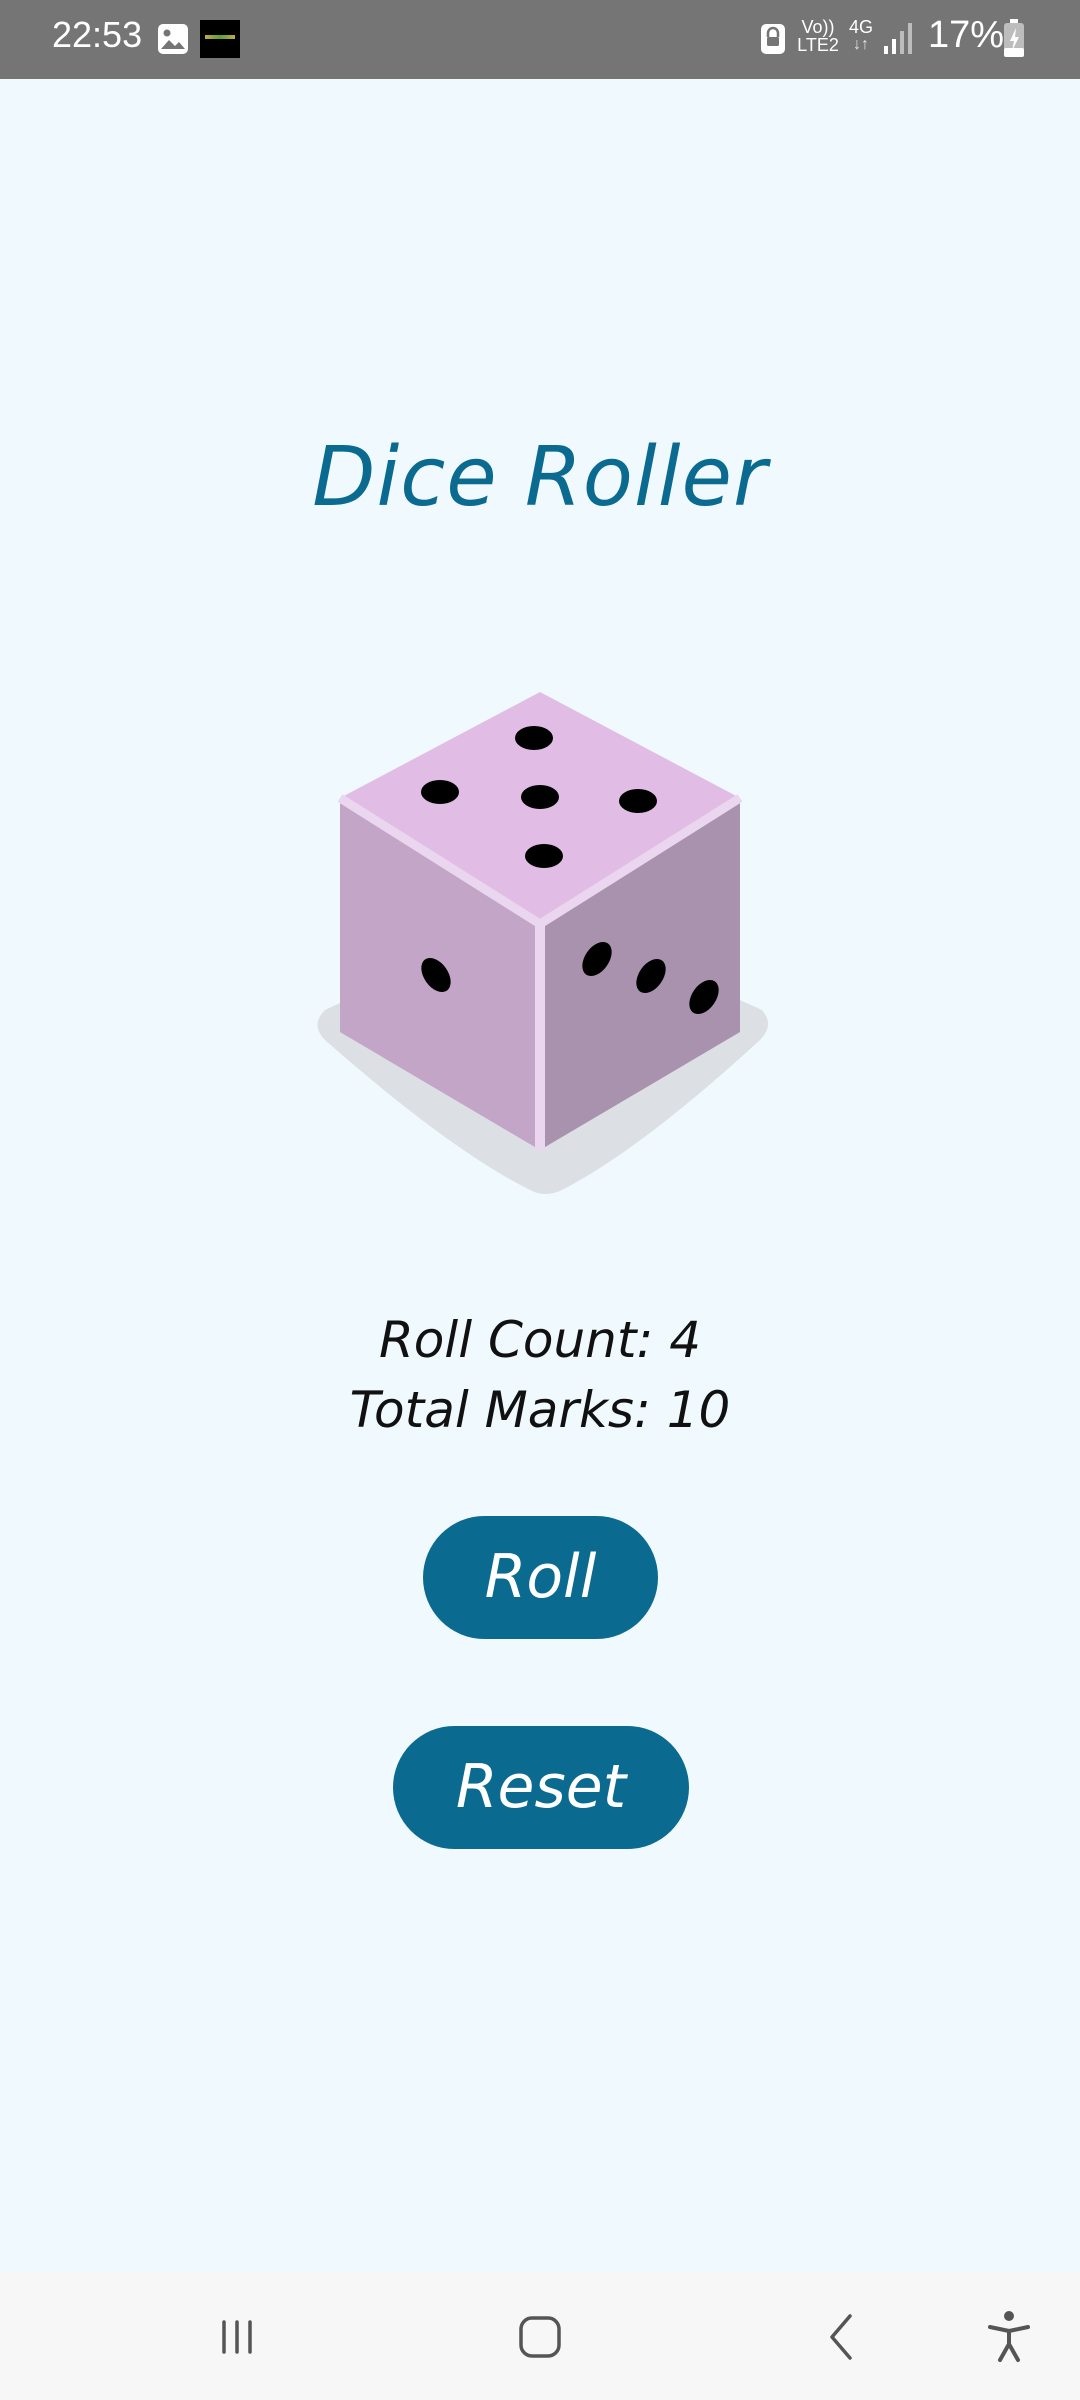 The width and height of the screenshot is (1080, 2400). What do you see at coordinates (540, 1340) in the screenshot?
I see `roll-count: Roll Count: 4` at bounding box center [540, 1340].